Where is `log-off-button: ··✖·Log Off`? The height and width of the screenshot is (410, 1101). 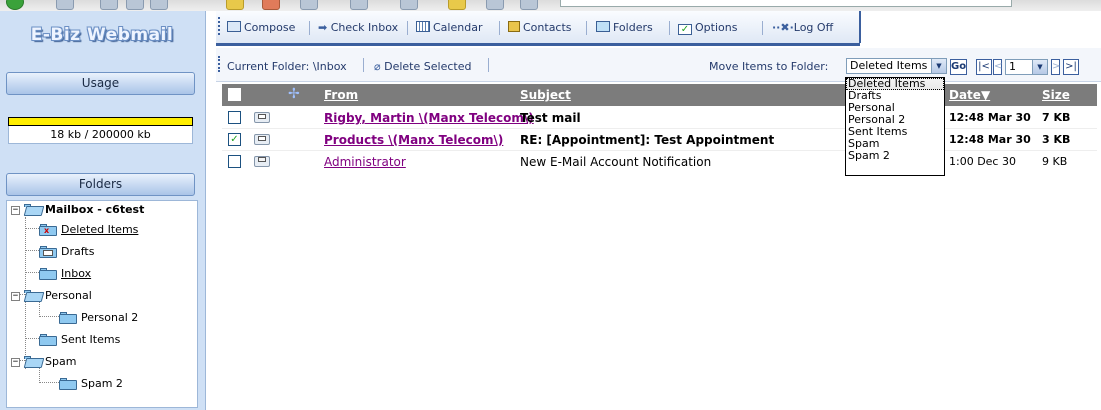 log-off-button: ··✖·Log Off is located at coordinates (802, 28).